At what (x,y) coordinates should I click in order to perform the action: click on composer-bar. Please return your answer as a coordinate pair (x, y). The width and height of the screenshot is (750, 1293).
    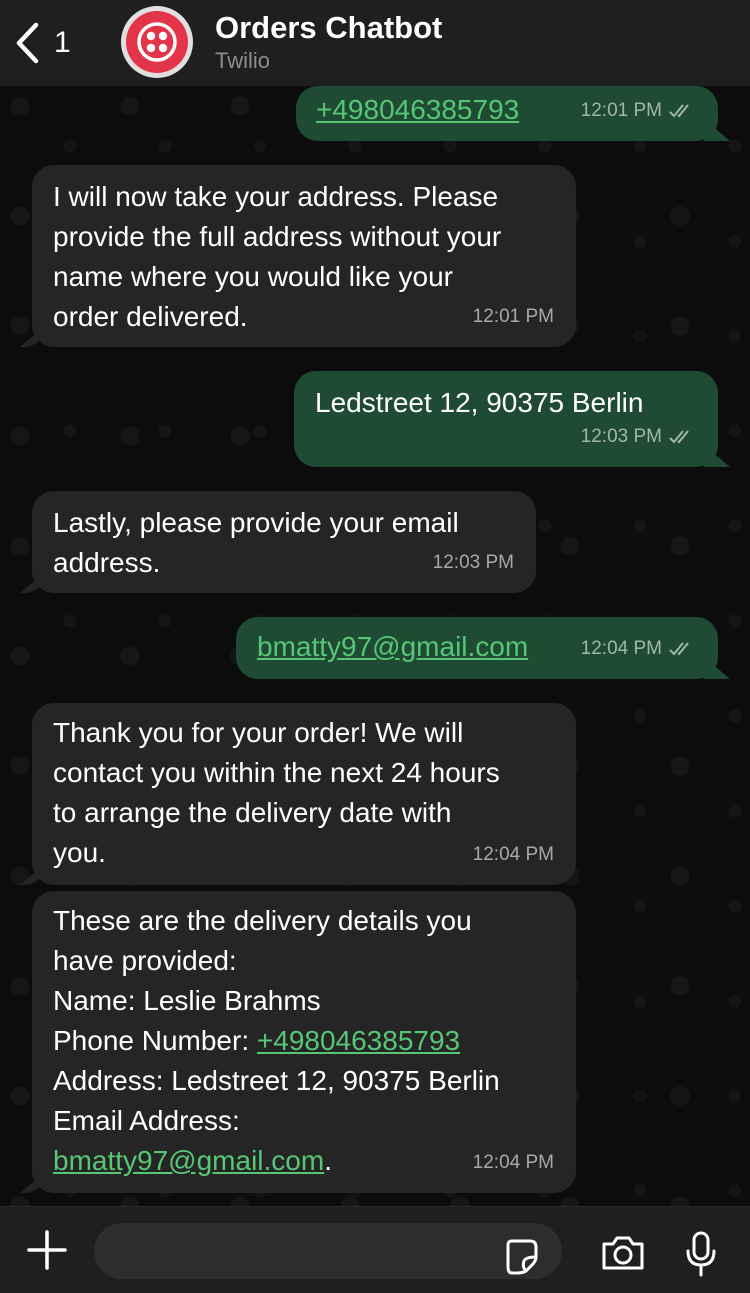
    Looking at the image, I should click on (375, 1249).